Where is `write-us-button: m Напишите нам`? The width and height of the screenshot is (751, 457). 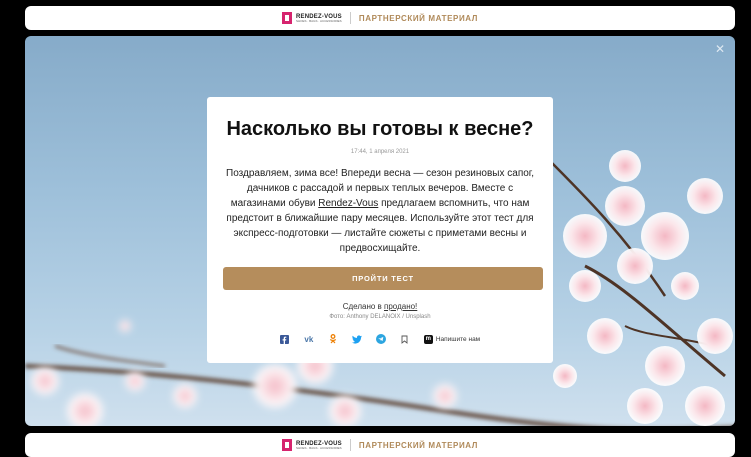 write-us-button: m Напишите нам is located at coordinates (452, 339).